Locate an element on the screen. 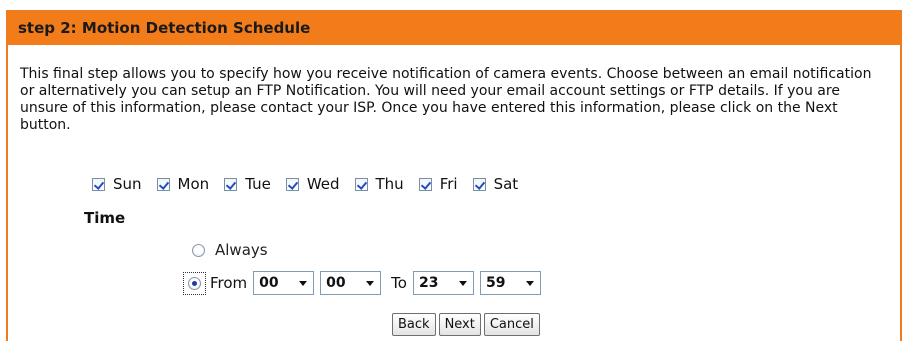  time-heading: Time is located at coordinates (105, 218).